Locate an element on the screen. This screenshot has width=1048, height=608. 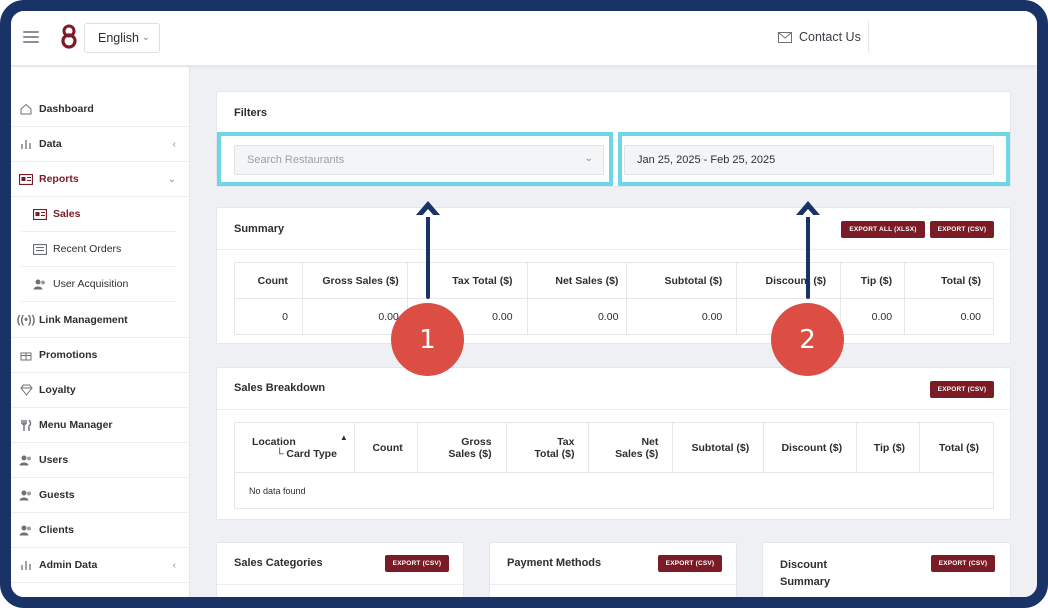
column-header-line: Sales ($) is located at coordinates (637, 453).